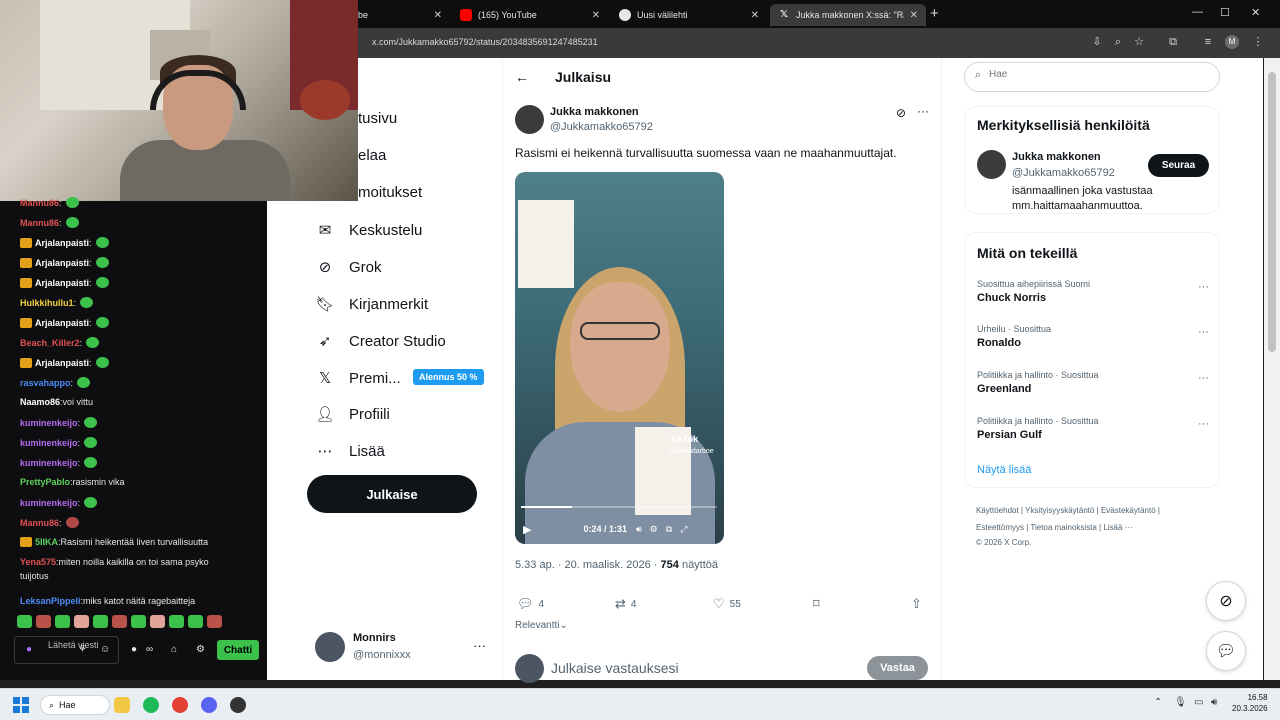  Describe the element at coordinates (901, 113) in the screenshot. I see `grok-icon: ⊘` at that location.